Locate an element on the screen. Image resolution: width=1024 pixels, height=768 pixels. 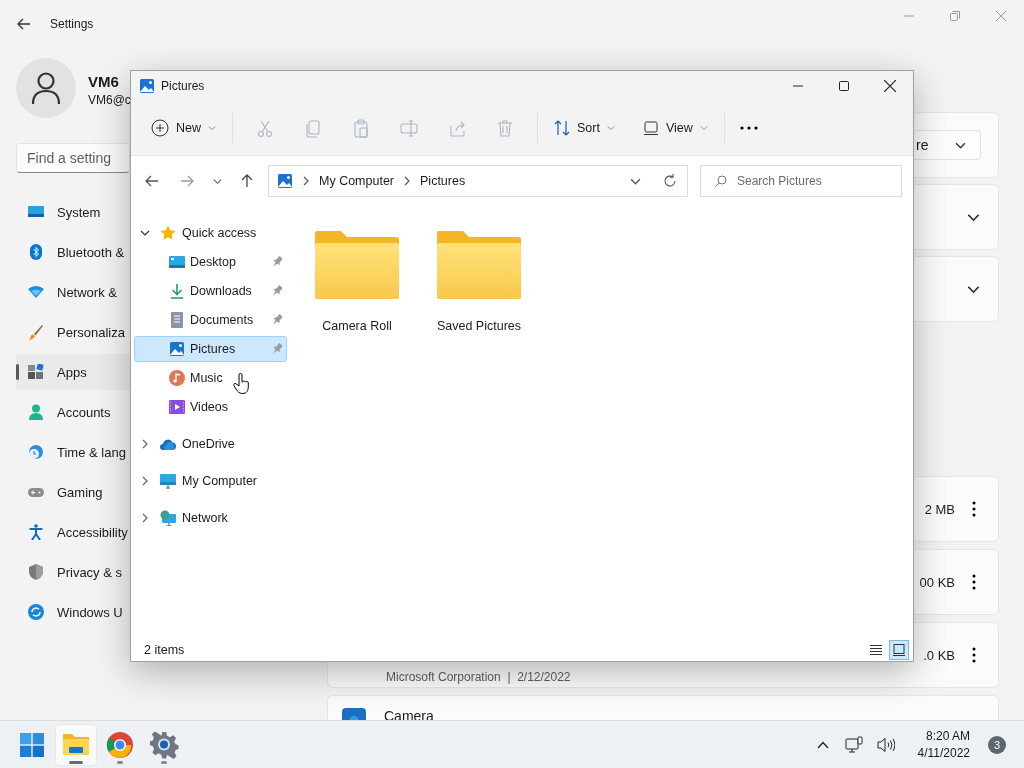
tiles-view-icon is located at coordinates (899, 650).